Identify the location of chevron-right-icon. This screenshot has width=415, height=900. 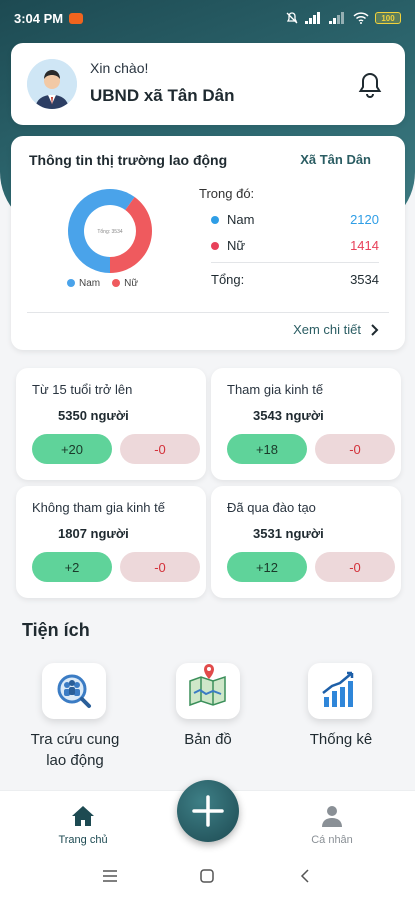
(375, 329).